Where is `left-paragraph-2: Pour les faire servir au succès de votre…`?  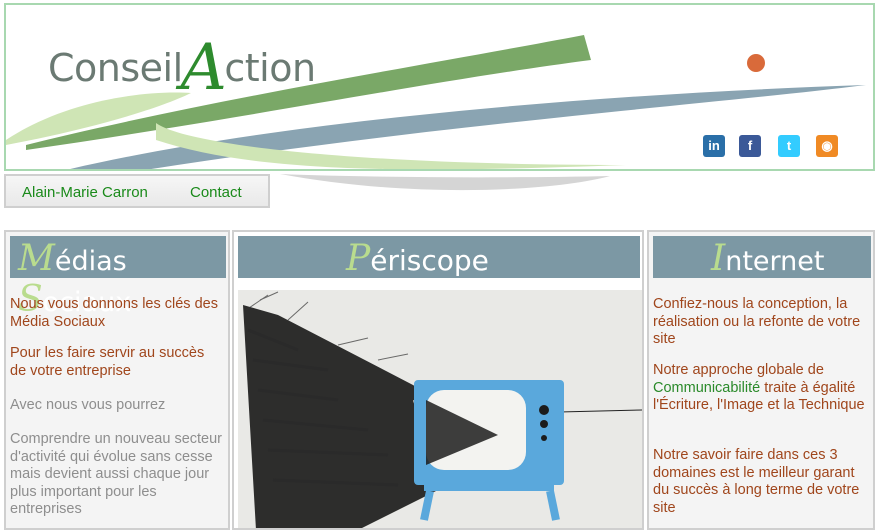 left-paragraph-2: Pour les faire servir au succès de votre… is located at coordinates (107, 362).